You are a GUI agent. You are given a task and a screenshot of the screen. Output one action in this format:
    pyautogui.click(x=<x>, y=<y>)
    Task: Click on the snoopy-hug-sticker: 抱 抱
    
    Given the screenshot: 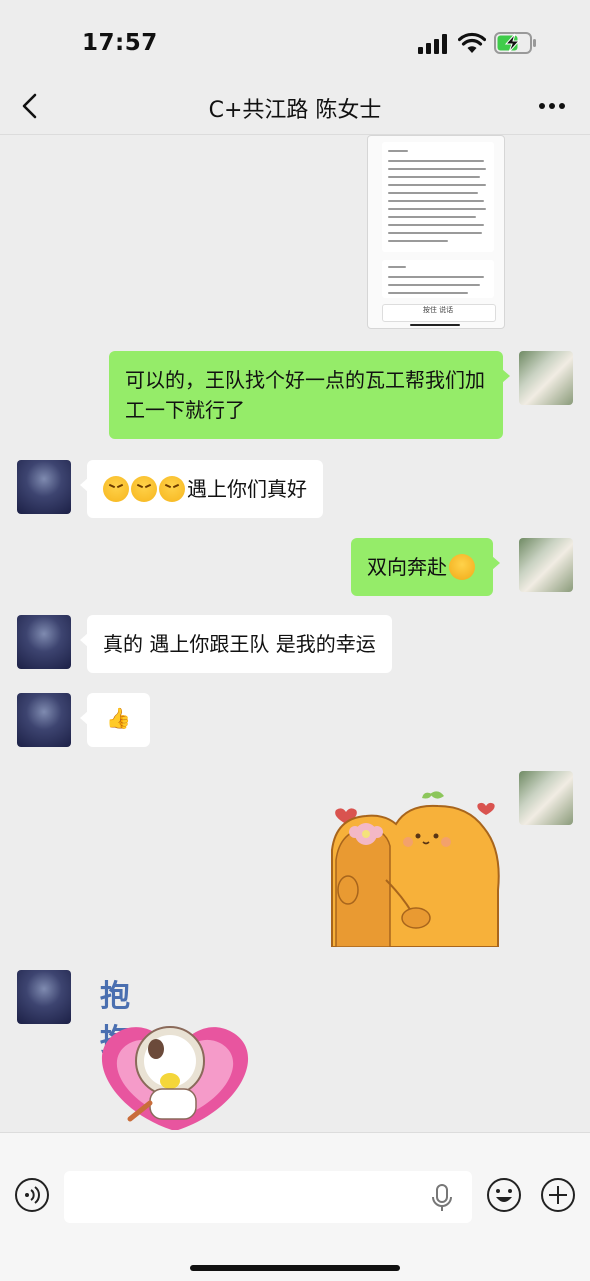 What is the action you would take?
    pyautogui.click(x=175, y=1050)
    